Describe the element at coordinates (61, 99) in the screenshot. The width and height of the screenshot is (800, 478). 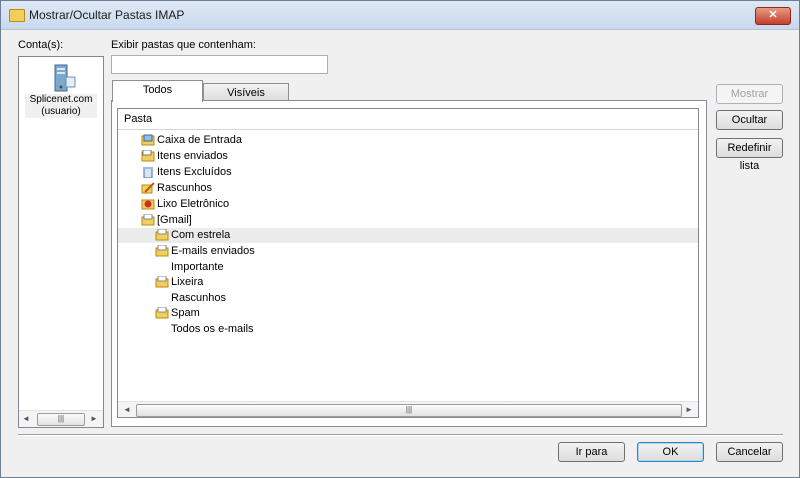
I see `account-domain: Splicenet.com` at that location.